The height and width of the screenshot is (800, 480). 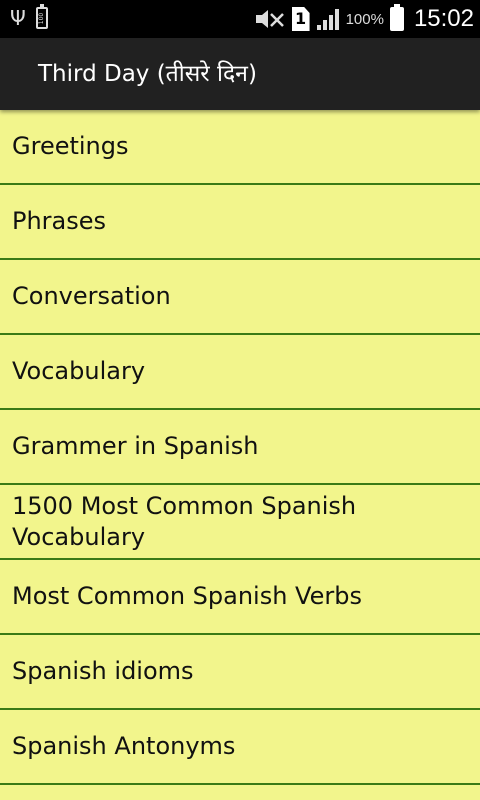 I want to click on menu-item-vocabulary: Vocabulary, so click(x=240, y=372).